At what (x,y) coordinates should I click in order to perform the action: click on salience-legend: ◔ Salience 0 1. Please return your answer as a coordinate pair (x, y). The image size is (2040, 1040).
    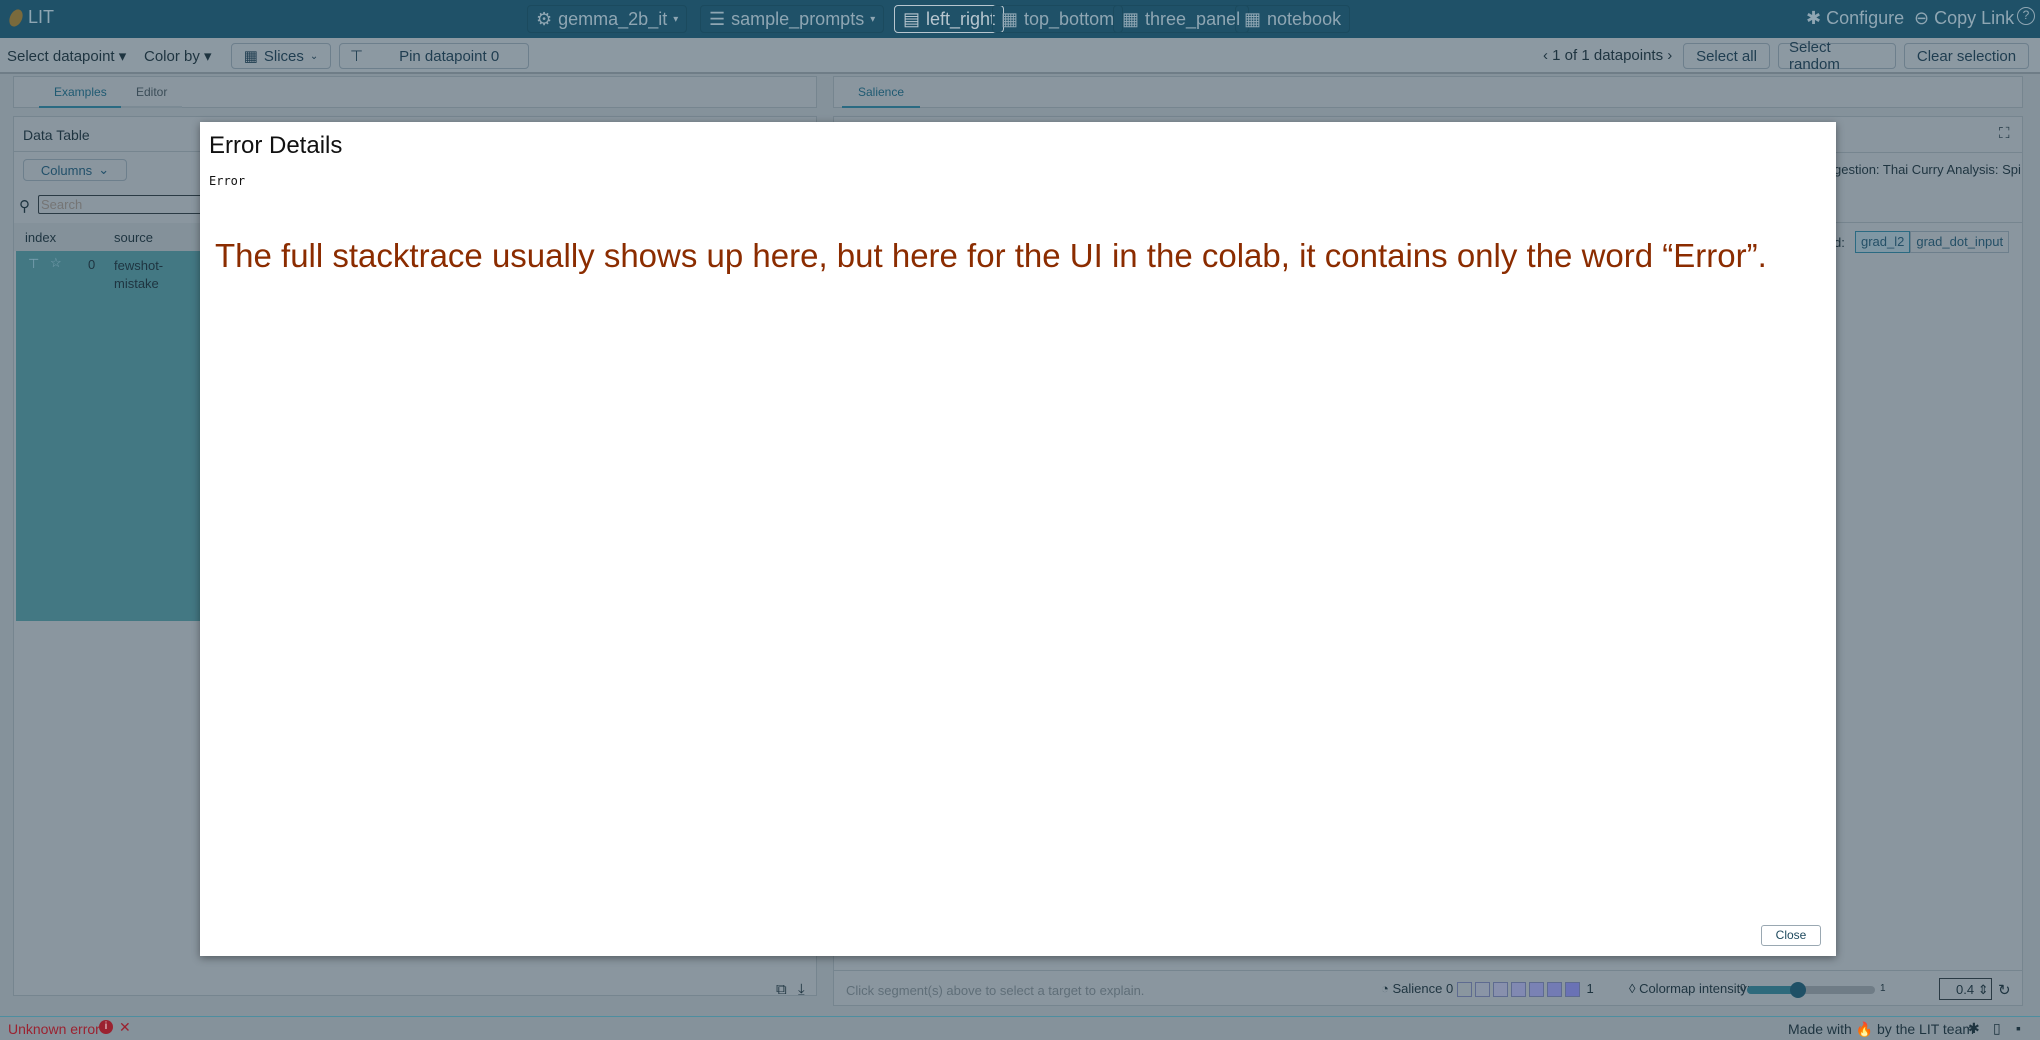
    Looking at the image, I should click on (1487, 989).